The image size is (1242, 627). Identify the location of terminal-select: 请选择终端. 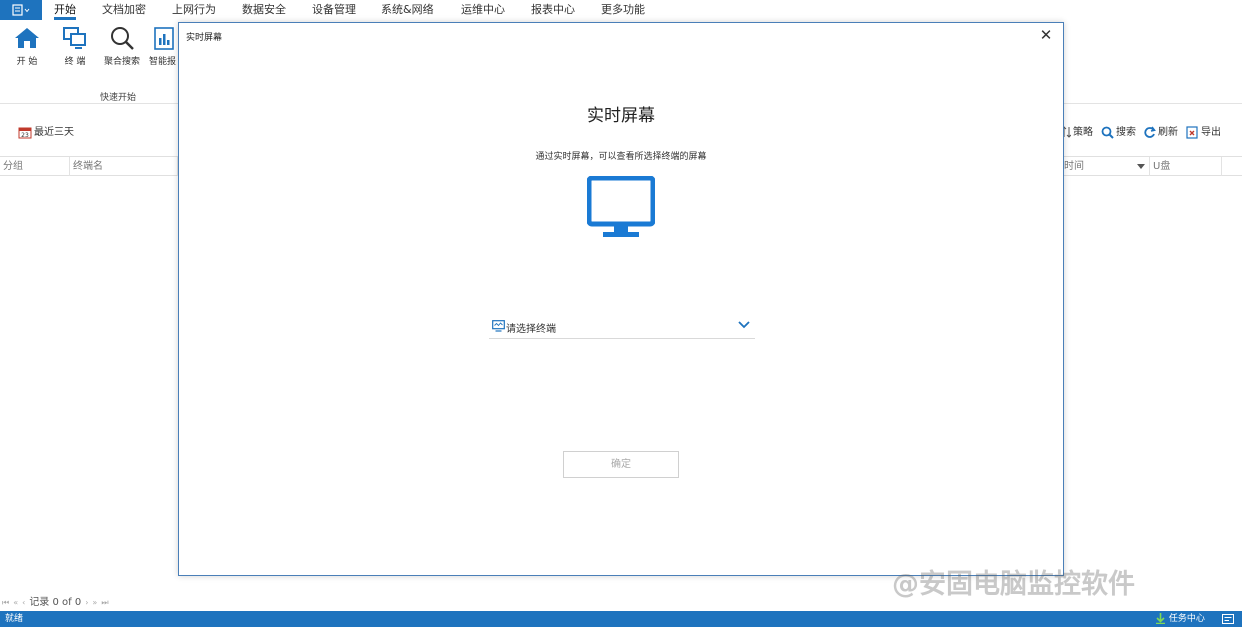
(622, 327).